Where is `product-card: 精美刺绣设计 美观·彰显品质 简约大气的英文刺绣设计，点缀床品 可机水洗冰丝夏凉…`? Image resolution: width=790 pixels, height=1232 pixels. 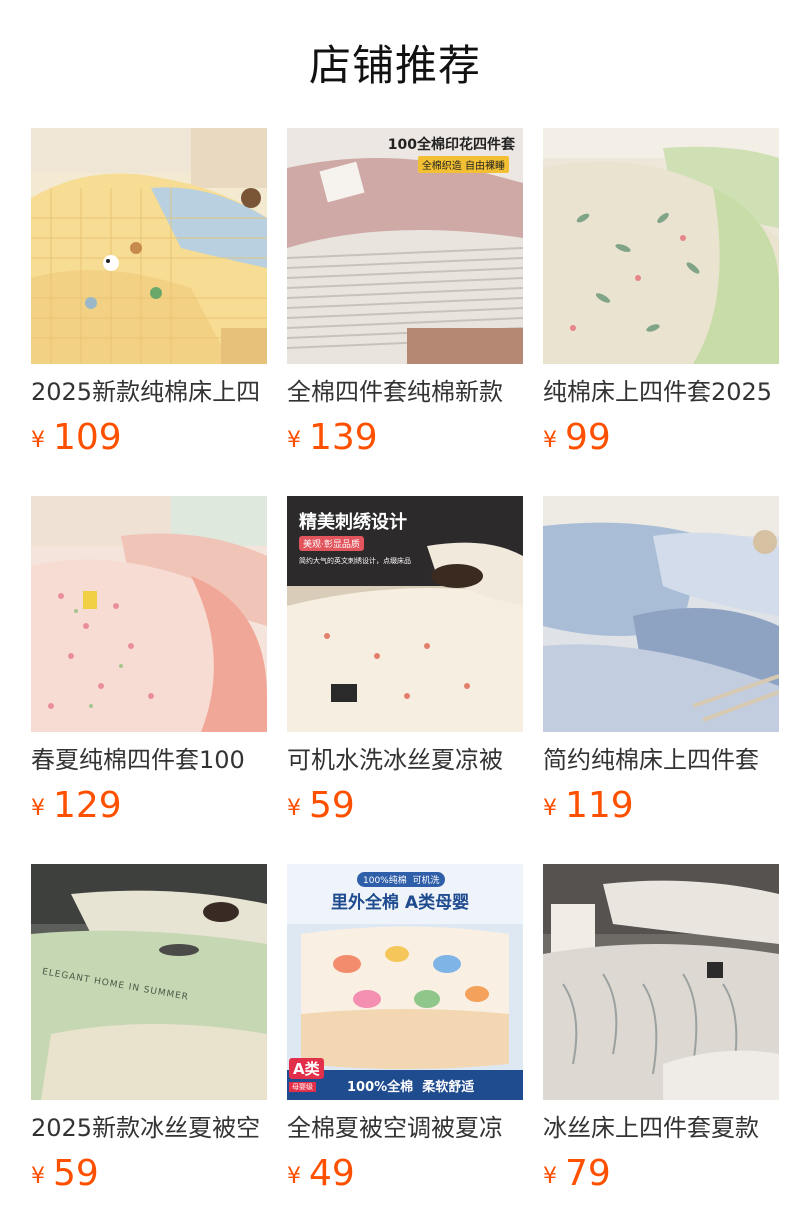
product-card: 精美刺绣设计 美观·彰显品质 简约大气的英文刺绣设计，点缀床品 可机水洗冰丝夏凉… is located at coordinates (405, 680).